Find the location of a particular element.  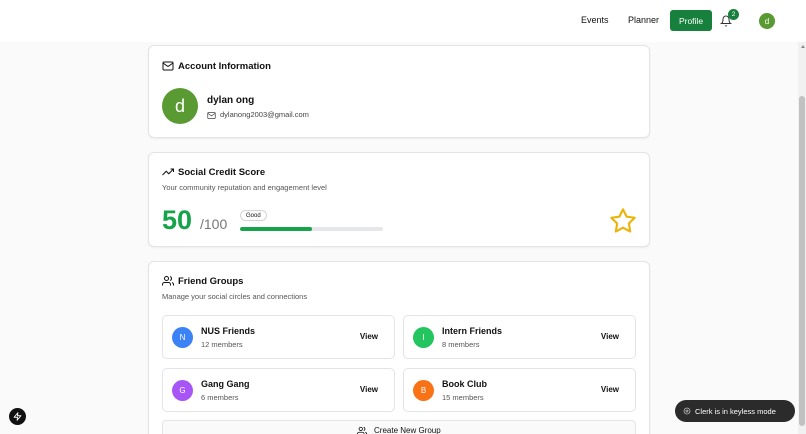

group-avatar: I is located at coordinates (423, 337).